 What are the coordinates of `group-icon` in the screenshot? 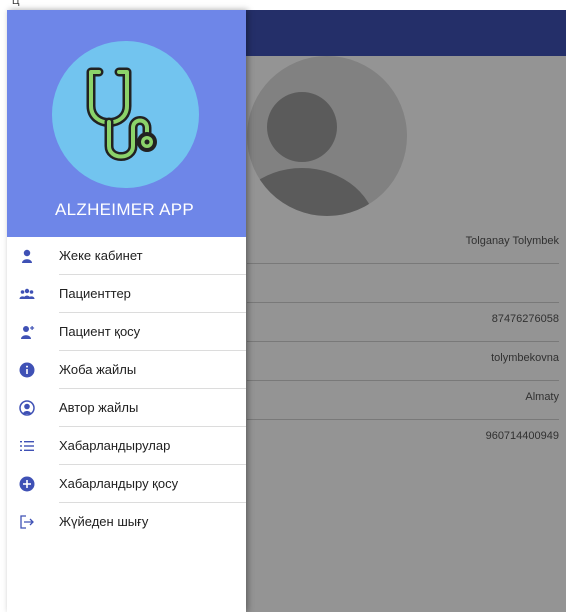 It's located at (27, 293).